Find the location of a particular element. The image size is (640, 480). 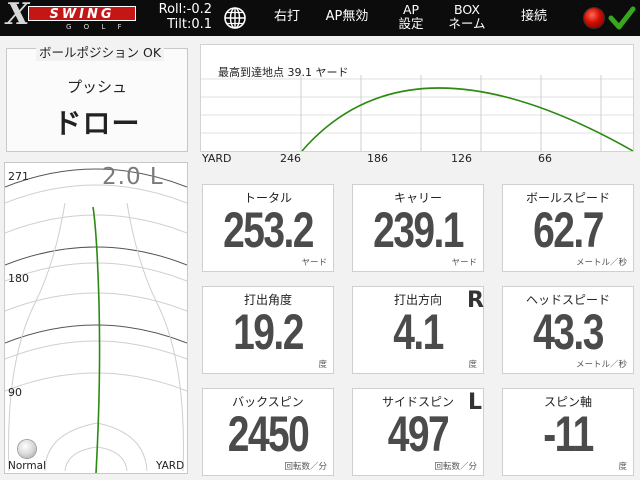

box-name-label-1: BOX is located at coordinates (467, 9).